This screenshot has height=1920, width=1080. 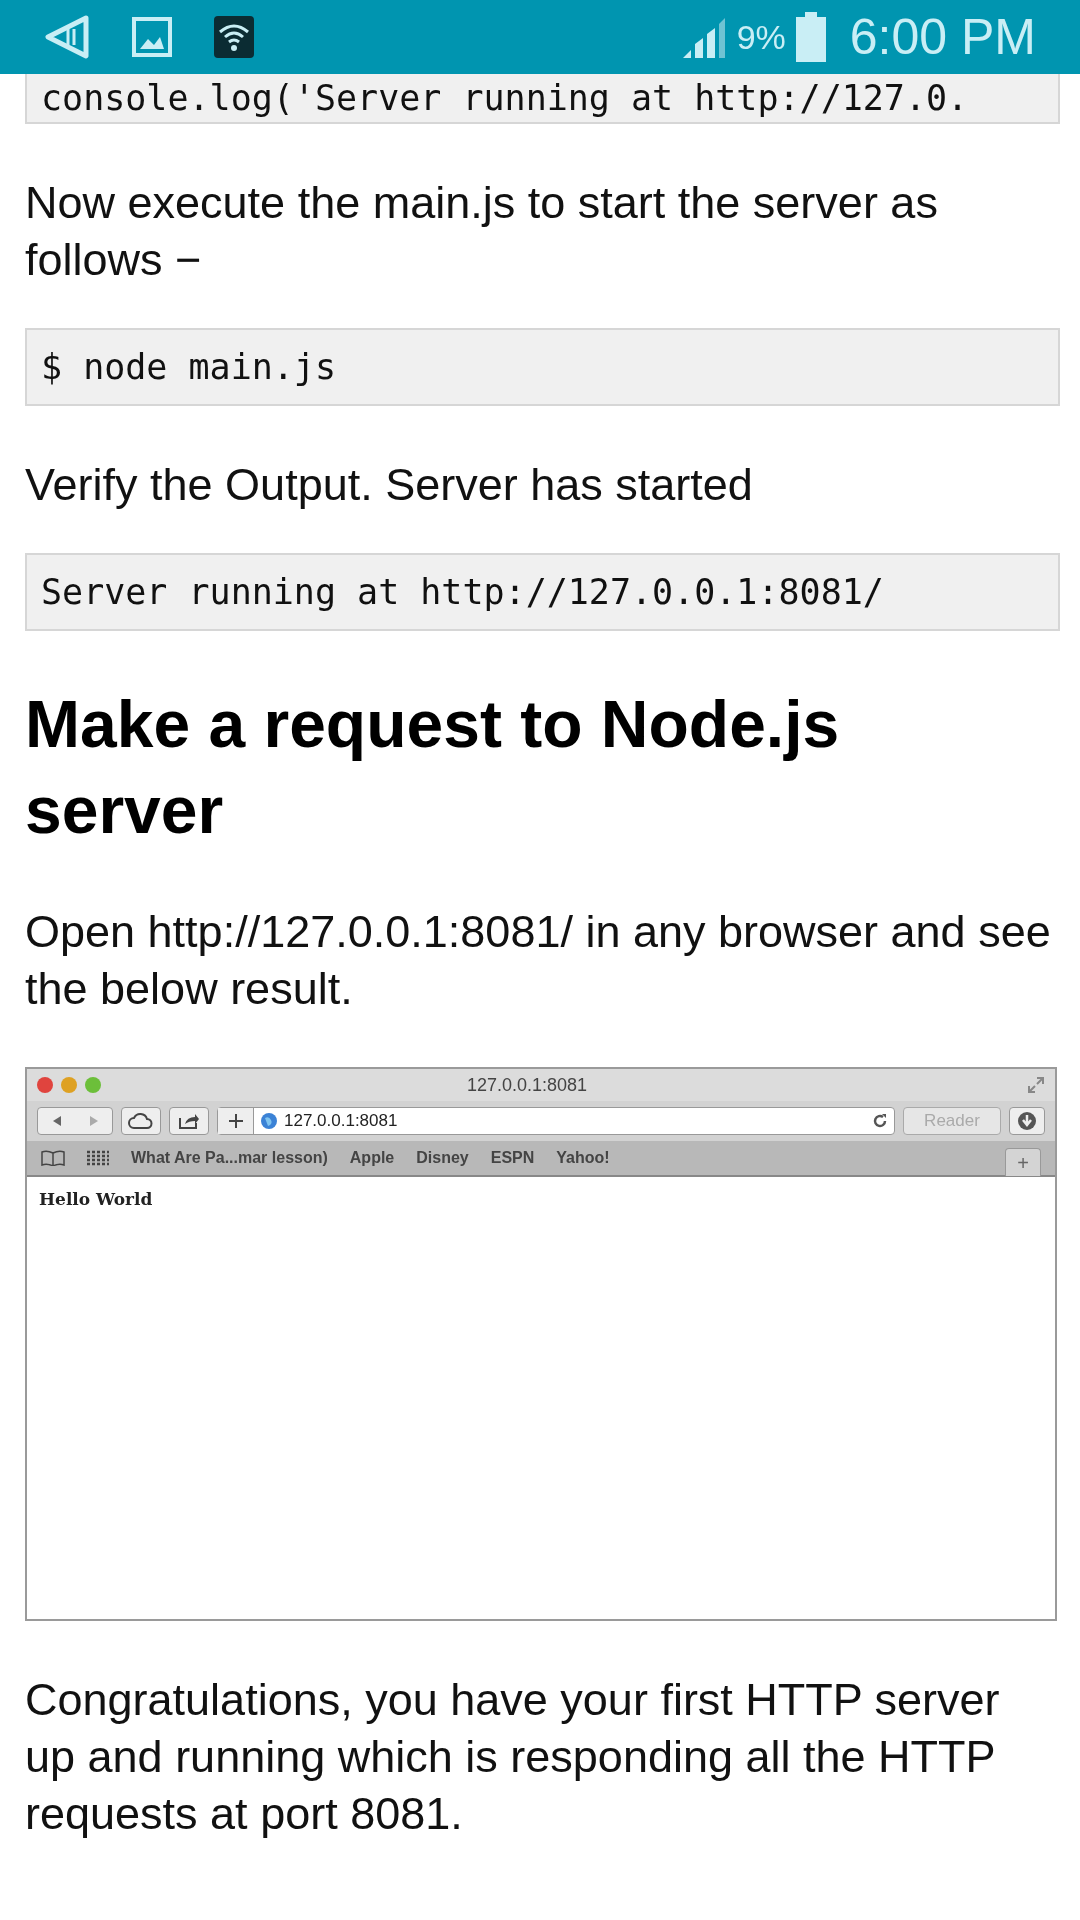 I want to click on bookmark-link: Yahoo!, so click(x=583, y=1158).